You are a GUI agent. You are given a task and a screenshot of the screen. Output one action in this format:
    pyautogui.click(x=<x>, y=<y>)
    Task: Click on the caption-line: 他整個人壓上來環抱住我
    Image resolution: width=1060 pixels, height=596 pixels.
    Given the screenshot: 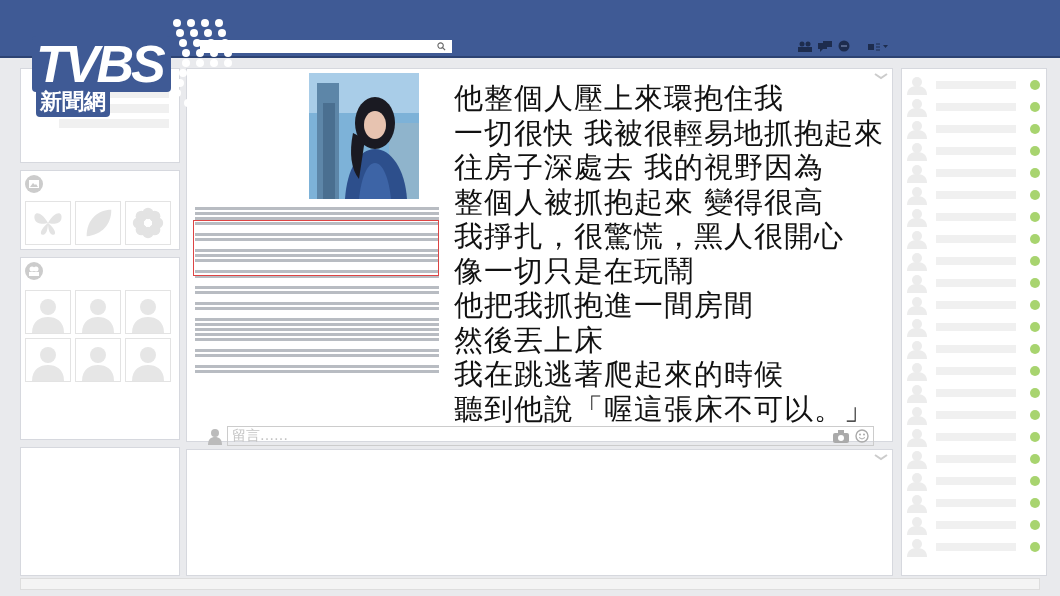 What is the action you would take?
    pyautogui.click(x=619, y=98)
    